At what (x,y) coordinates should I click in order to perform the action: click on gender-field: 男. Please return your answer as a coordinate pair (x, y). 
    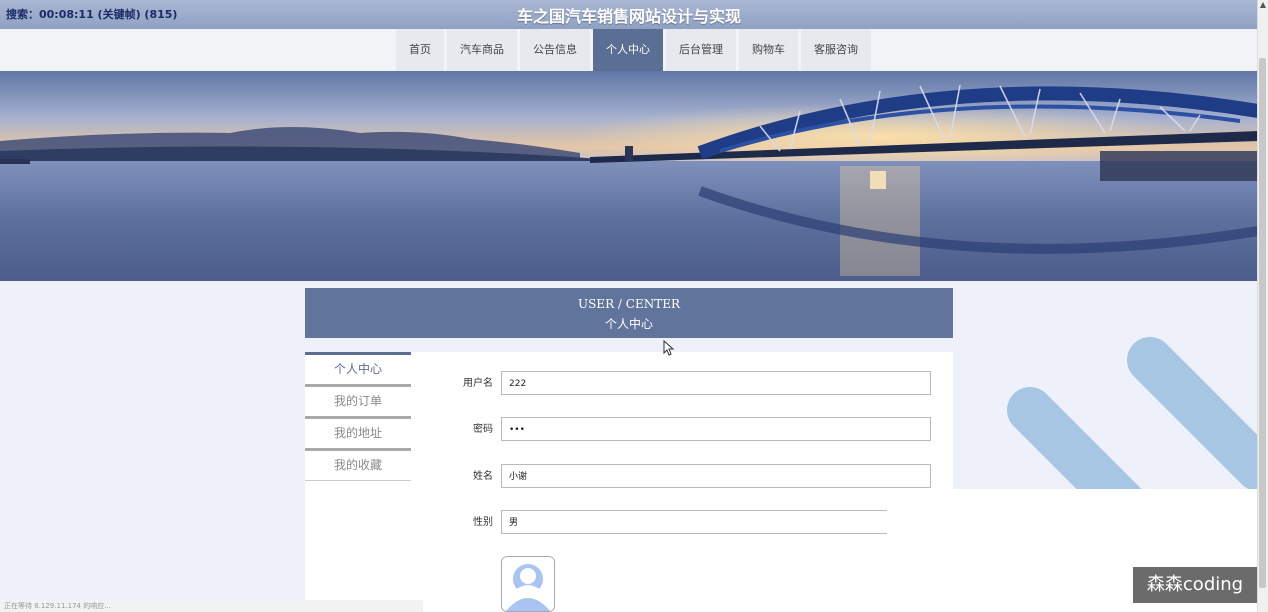
    Looking at the image, I should click on (716, 522).